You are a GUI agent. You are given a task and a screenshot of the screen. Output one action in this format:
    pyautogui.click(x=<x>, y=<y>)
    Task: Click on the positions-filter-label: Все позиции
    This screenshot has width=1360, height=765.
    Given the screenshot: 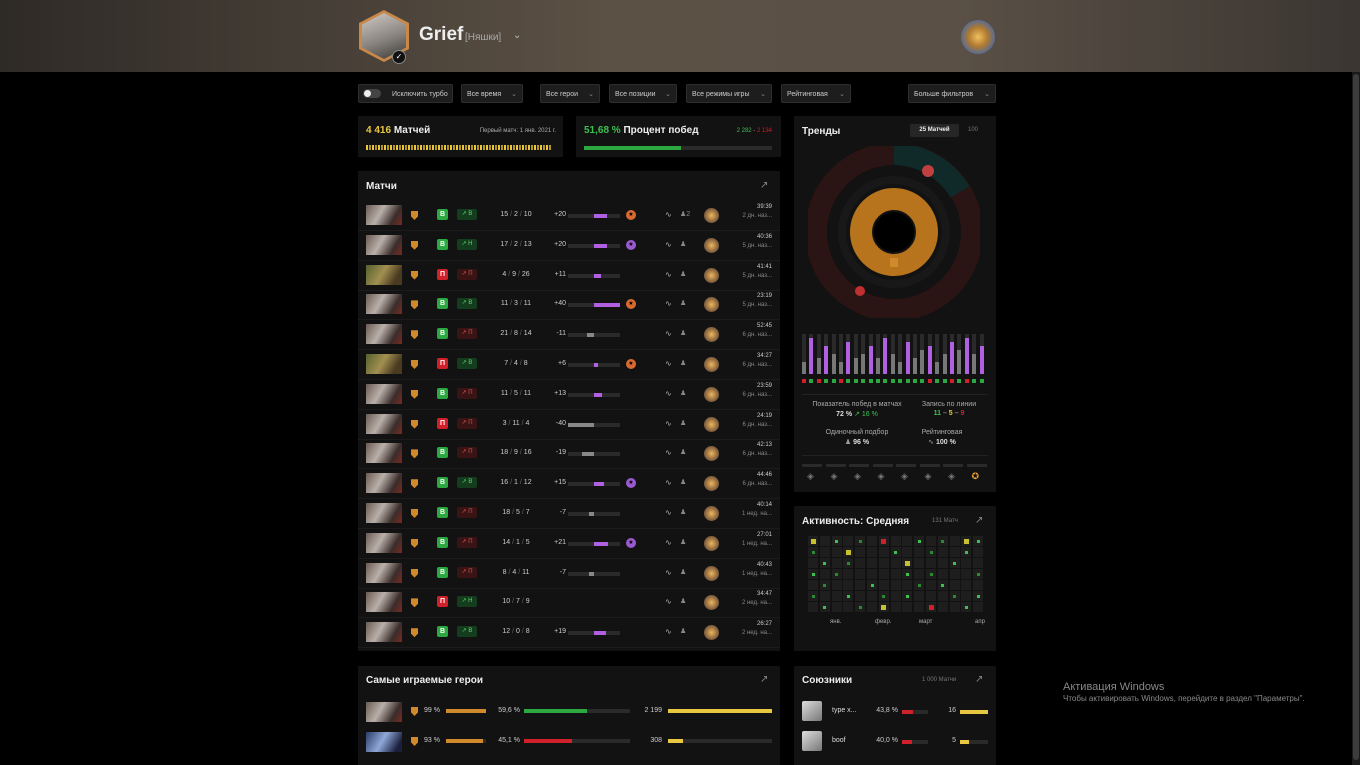 What is the action you would take?
    pyautogui.click(x=635, y=94)
    